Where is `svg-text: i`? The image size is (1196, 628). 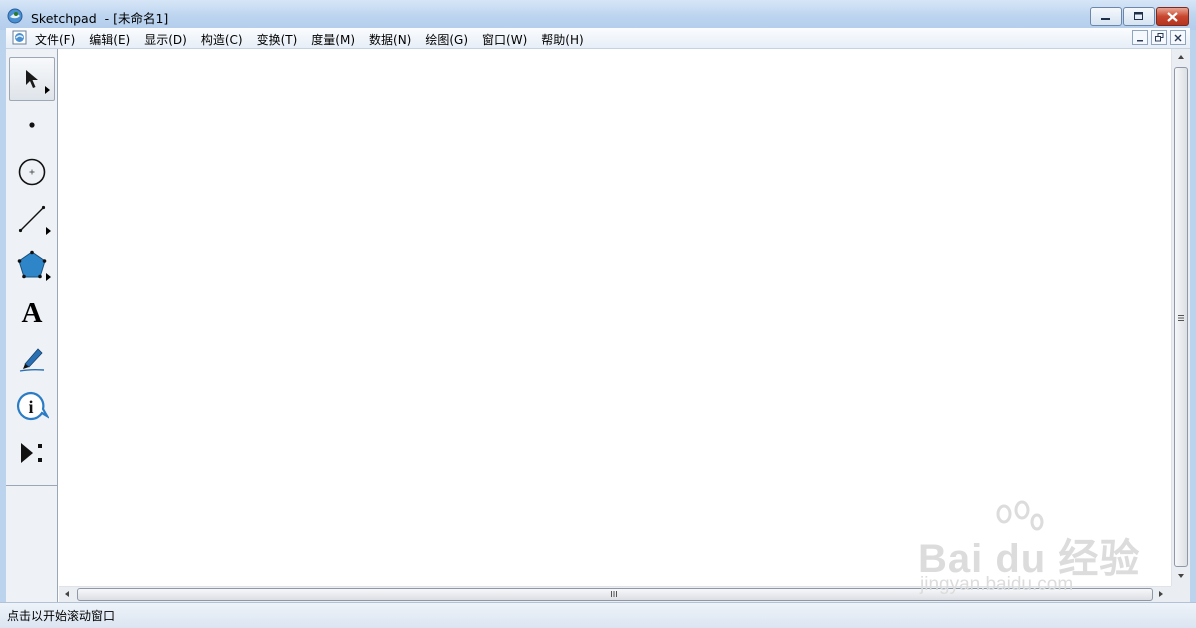
svg-text: i is located at coordinates (30, 407).